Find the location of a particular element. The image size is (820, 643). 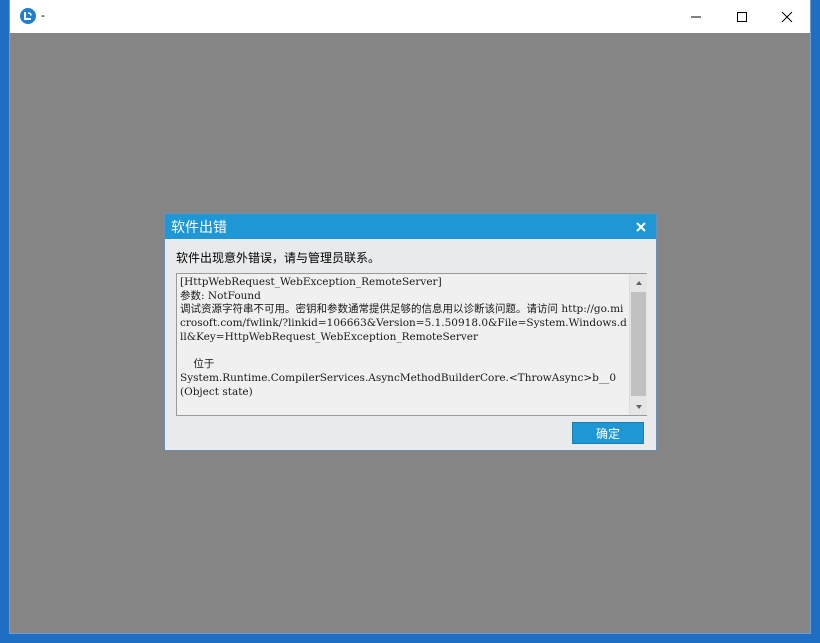

window-title: - is located at coordinates (43, 15).